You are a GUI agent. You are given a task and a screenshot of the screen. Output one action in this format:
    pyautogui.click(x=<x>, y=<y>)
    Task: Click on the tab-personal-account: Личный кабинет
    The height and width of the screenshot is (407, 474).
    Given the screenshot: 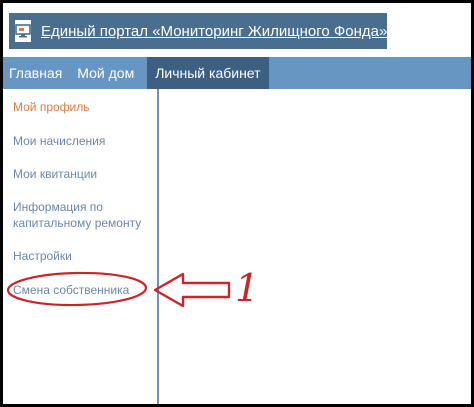 What is the action you would take?
    pyautogui.click(x=208, y=73)
    